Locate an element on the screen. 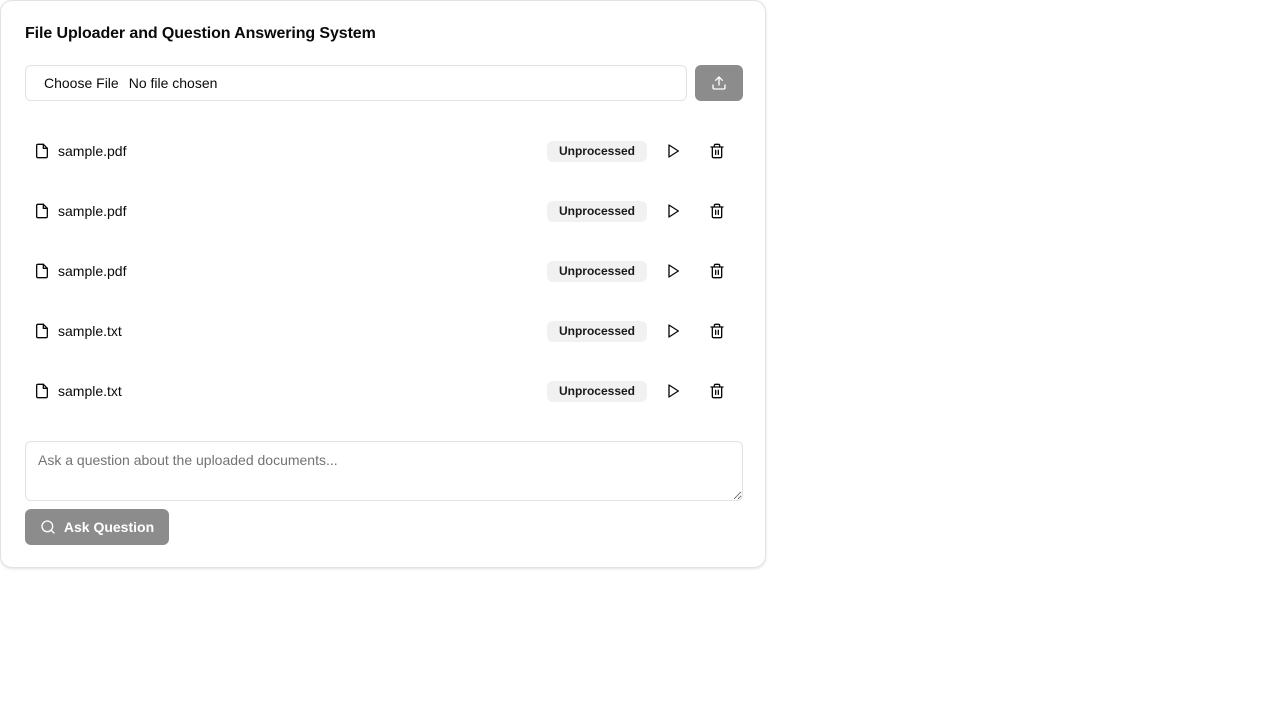  file-input: Choose File No file chosen is located at coordinates (356, 83).